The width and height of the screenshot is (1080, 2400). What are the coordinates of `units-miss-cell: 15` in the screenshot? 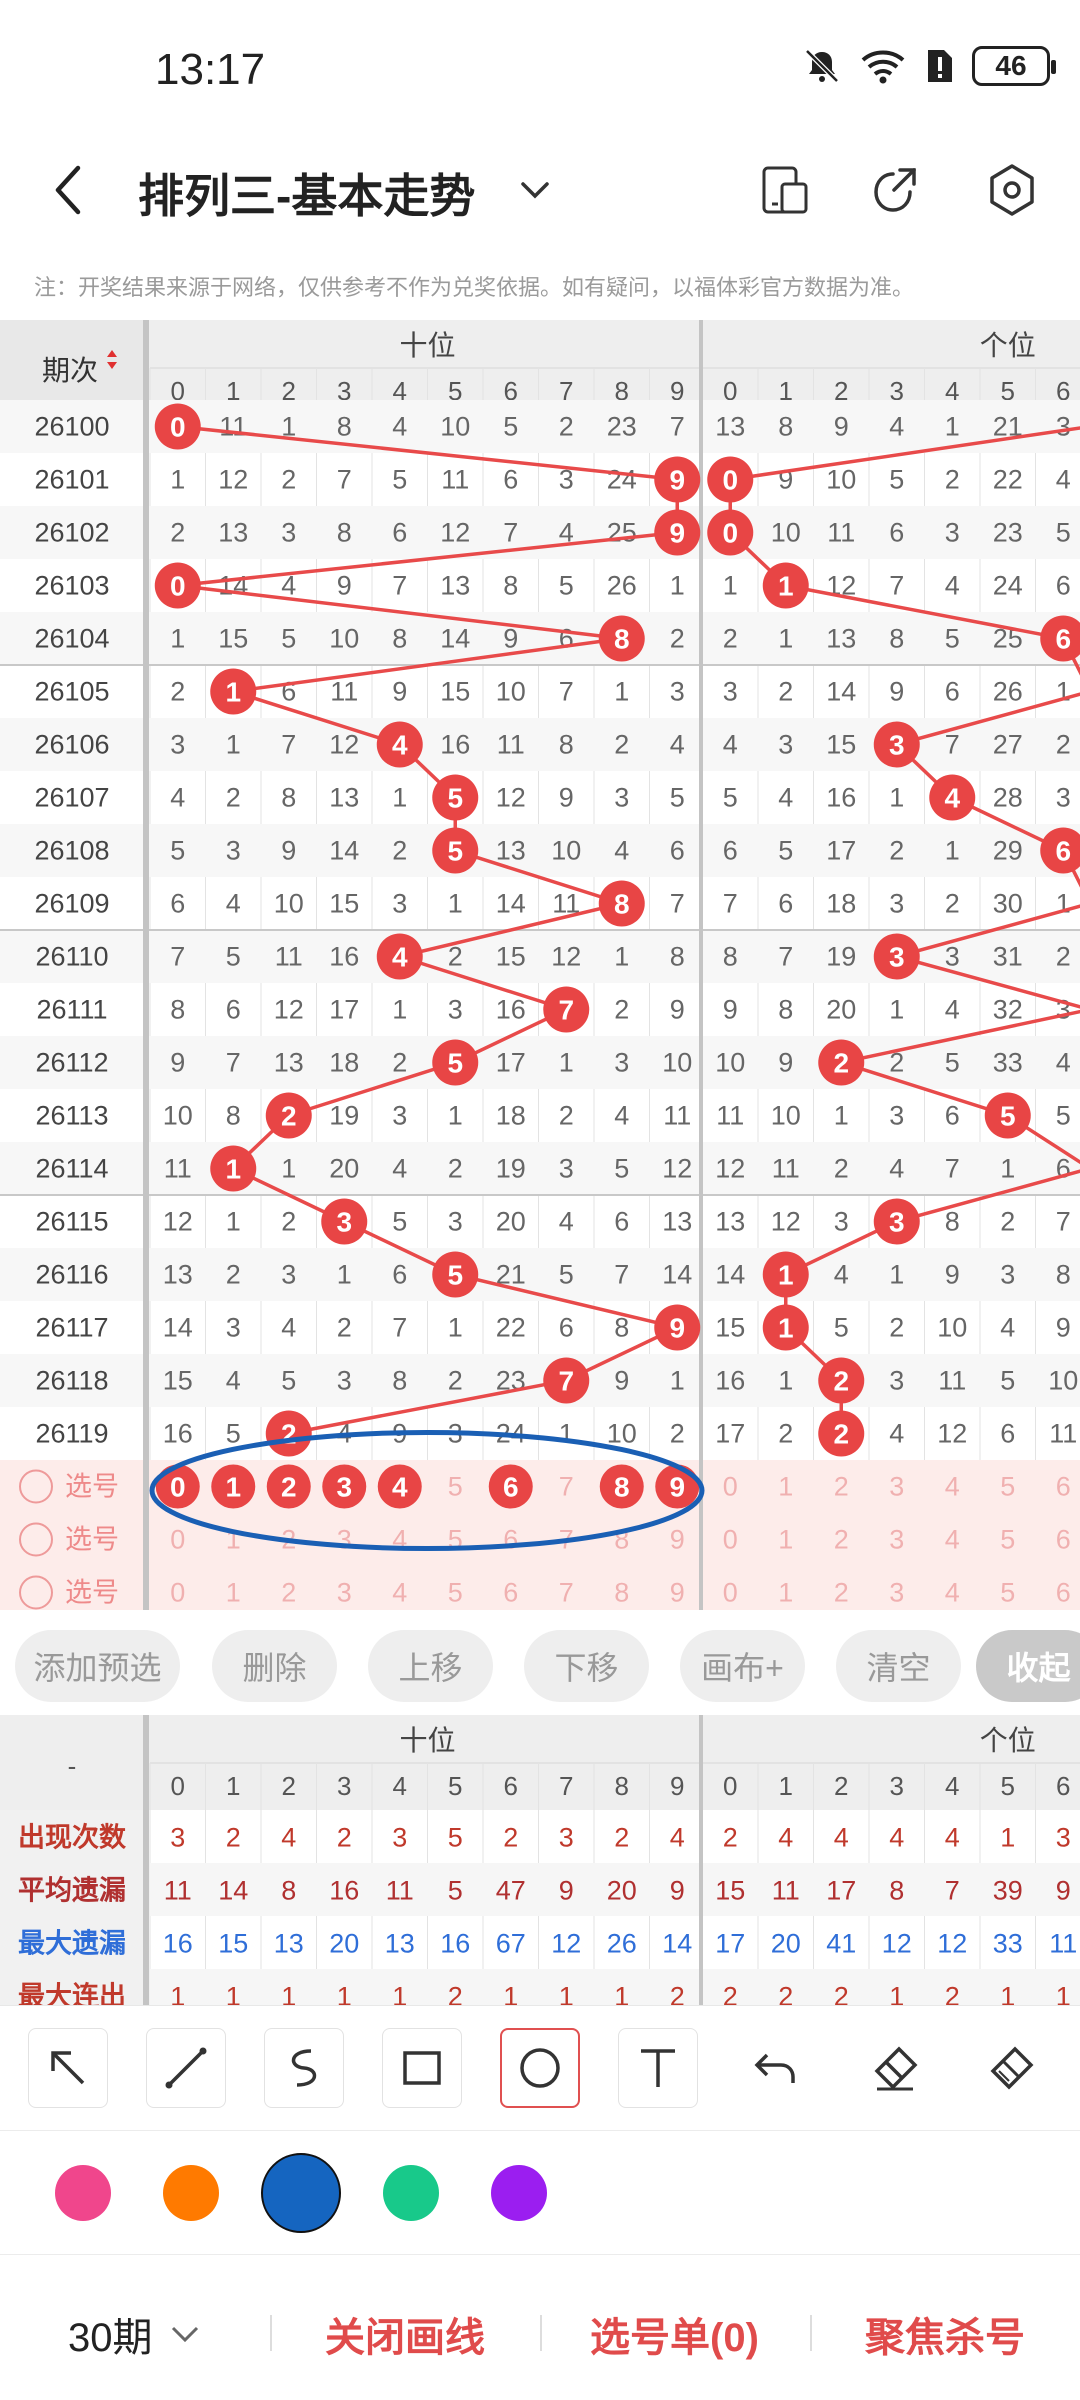 It's located at (841, 745).